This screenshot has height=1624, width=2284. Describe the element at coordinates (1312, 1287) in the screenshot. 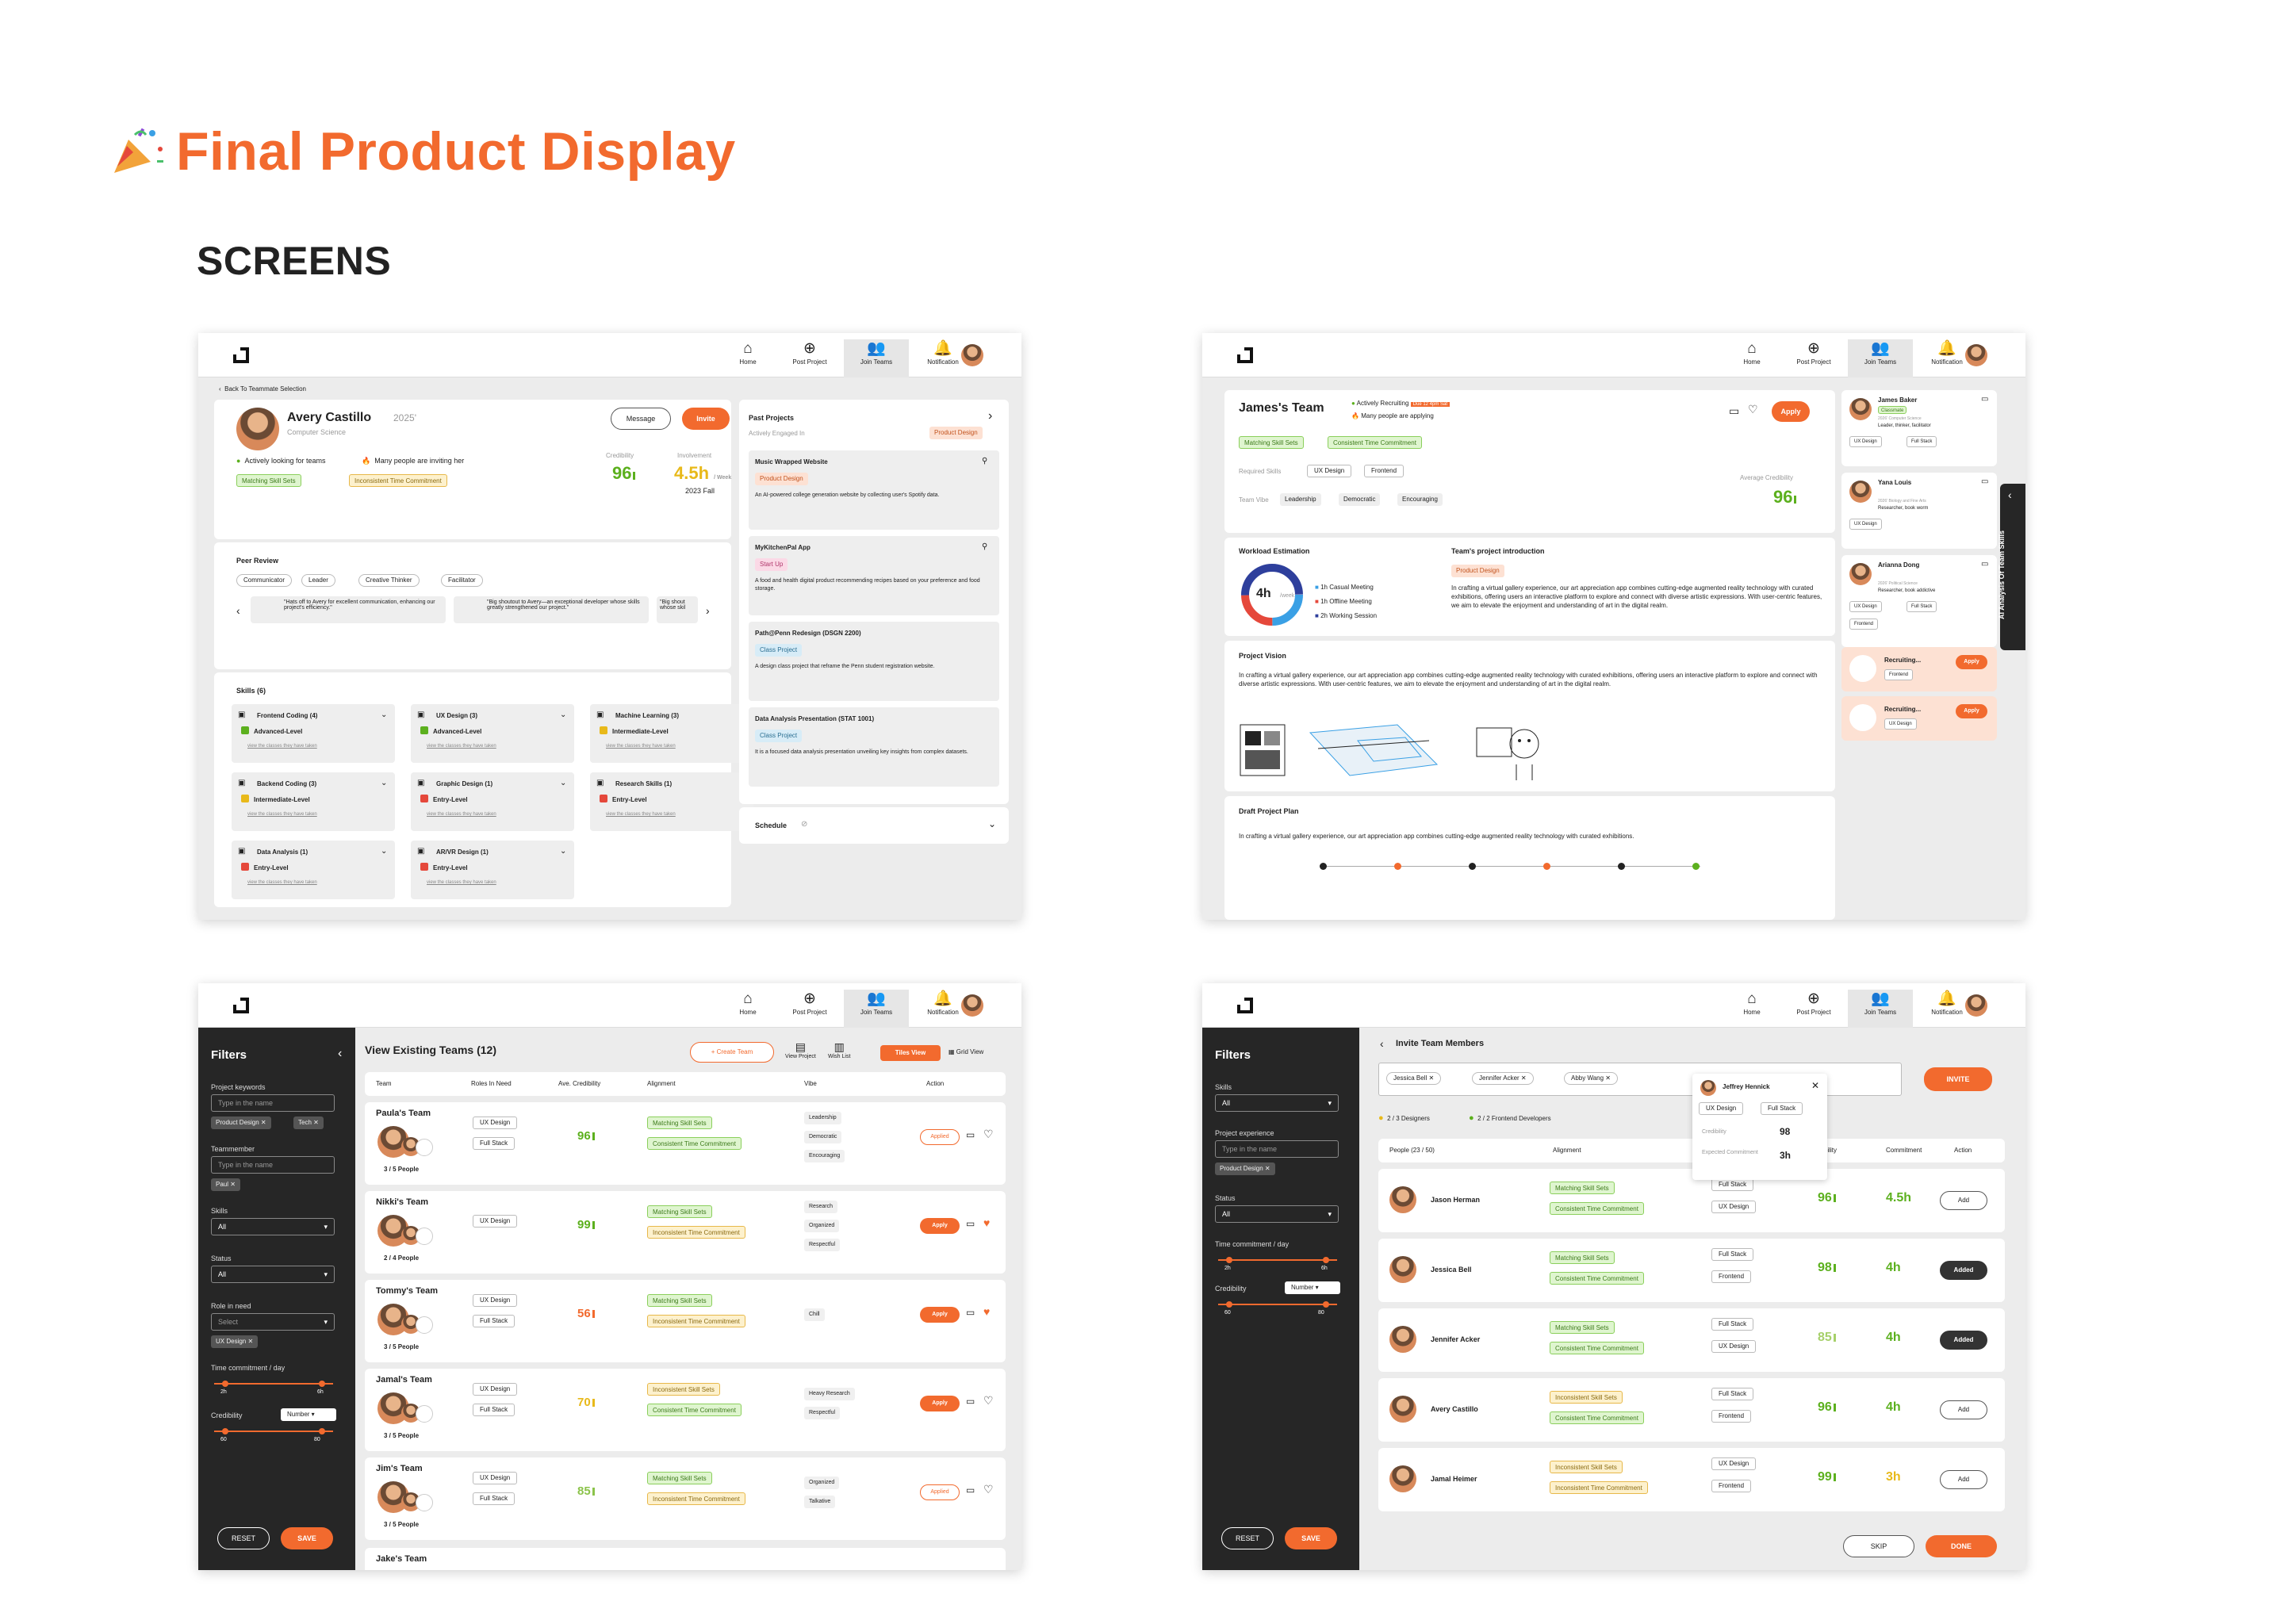

I see `credibility-select: Number ▾` at that location.